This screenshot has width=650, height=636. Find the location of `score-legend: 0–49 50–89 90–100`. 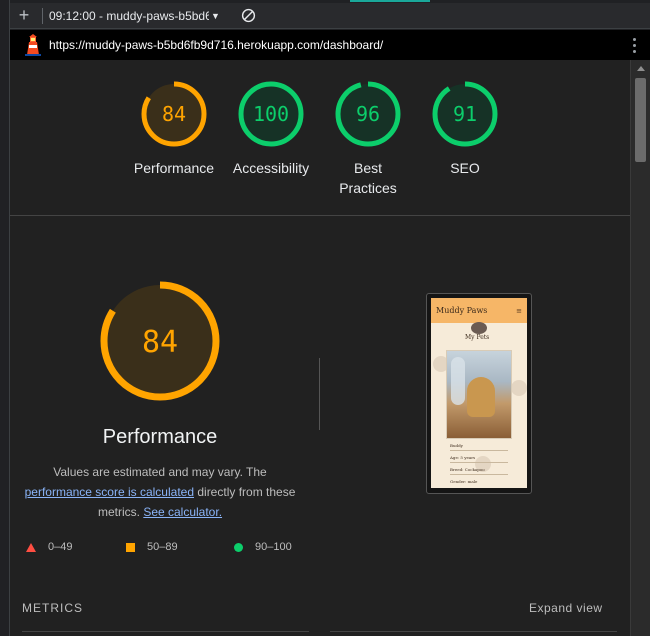

score-legend: 0–49 50–89 90–100 is located at coordinates (171, 549).